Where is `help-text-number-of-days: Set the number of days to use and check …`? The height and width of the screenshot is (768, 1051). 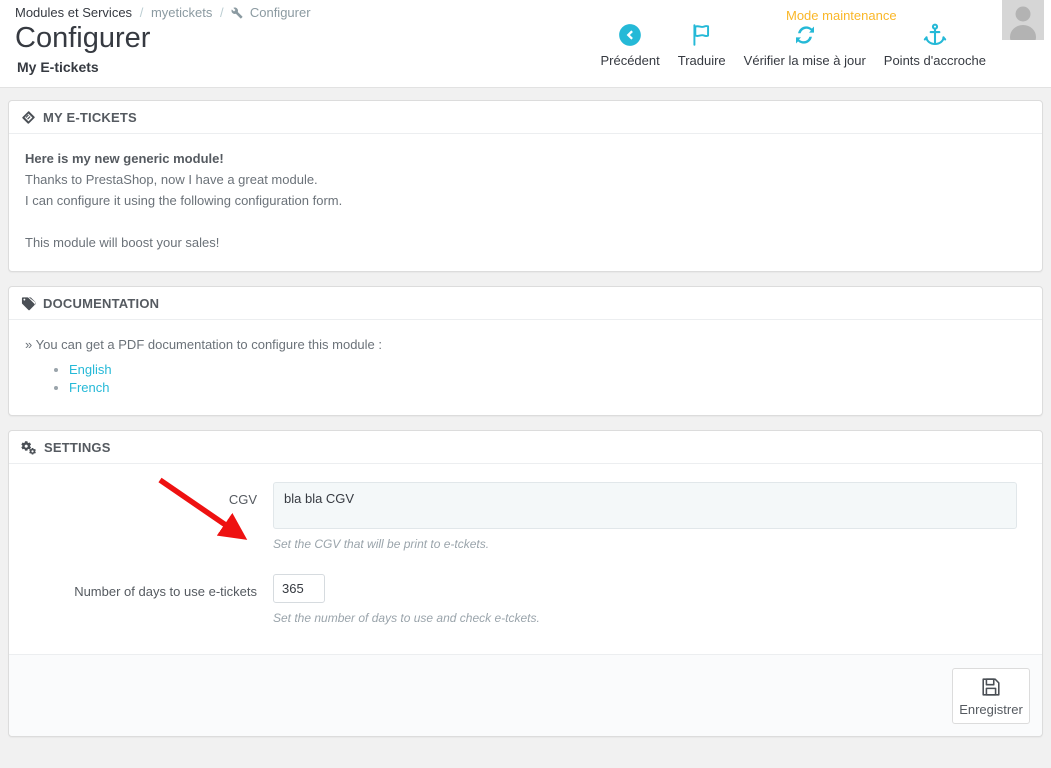 help-text-number-of-days: Set the number of days to use and check … is located at coordinates (406, 618).